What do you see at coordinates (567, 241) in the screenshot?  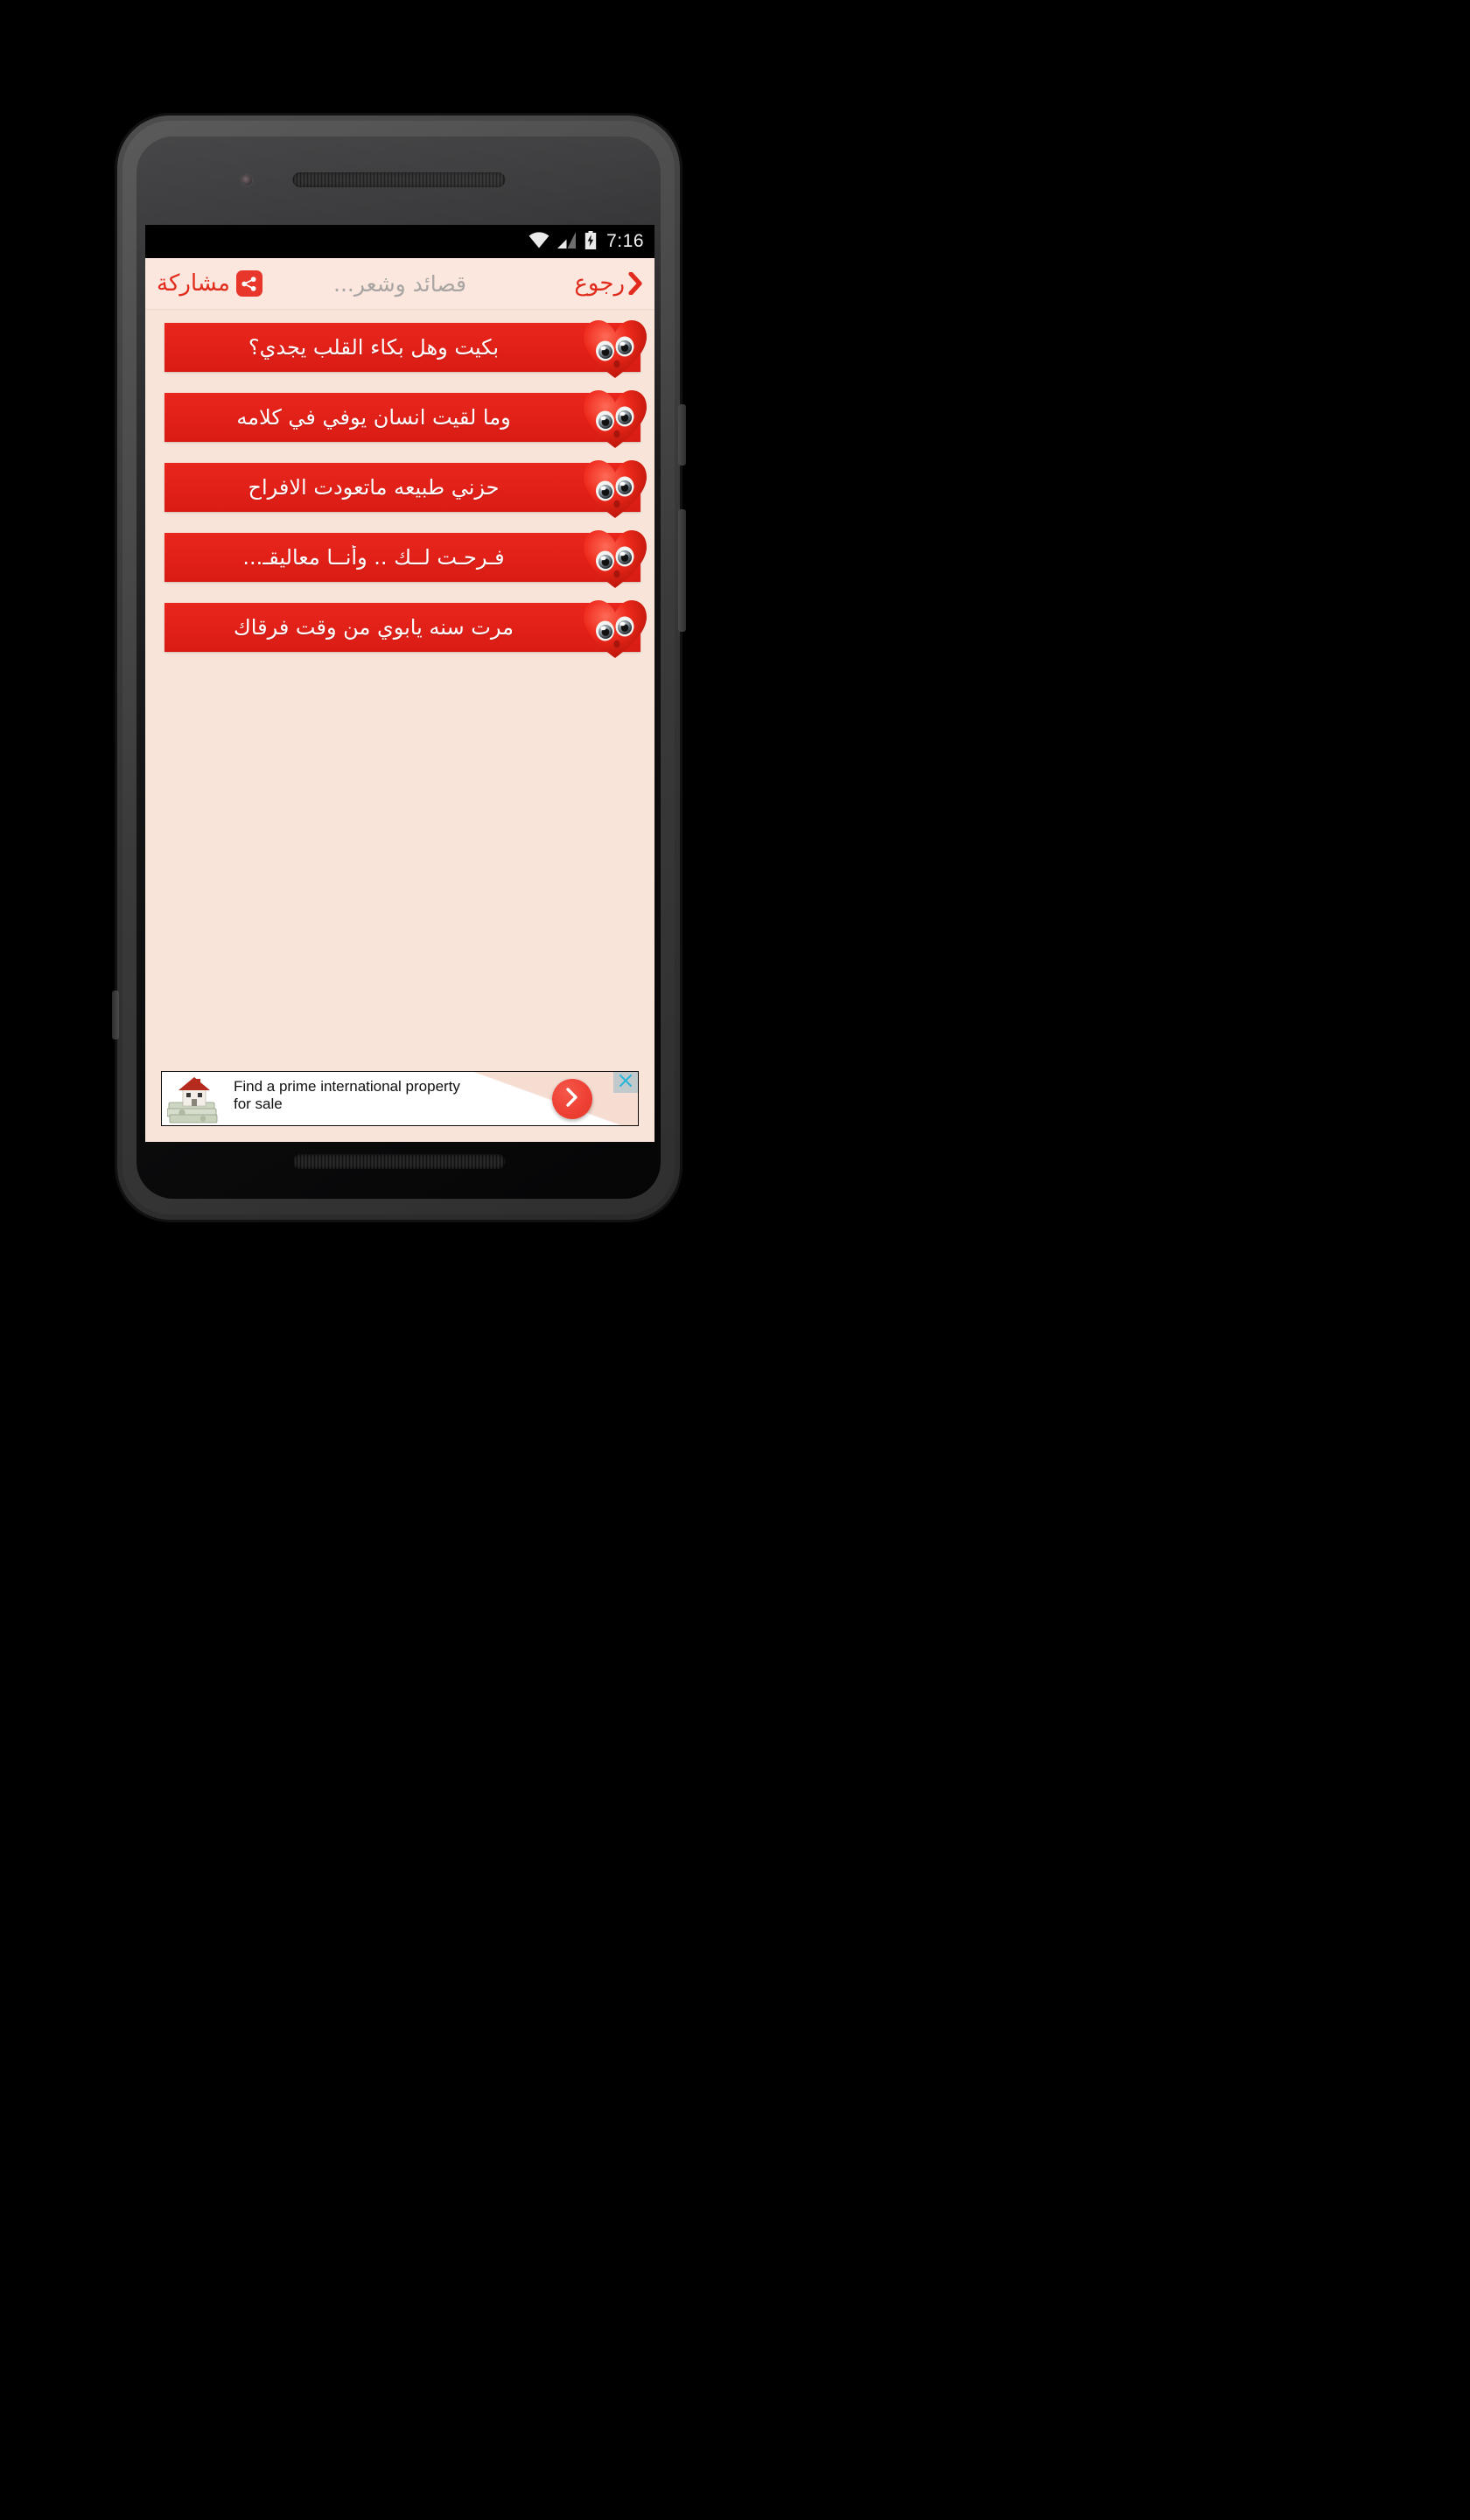 I see `cellular-signal-icon` at bounding box center [567, 241].